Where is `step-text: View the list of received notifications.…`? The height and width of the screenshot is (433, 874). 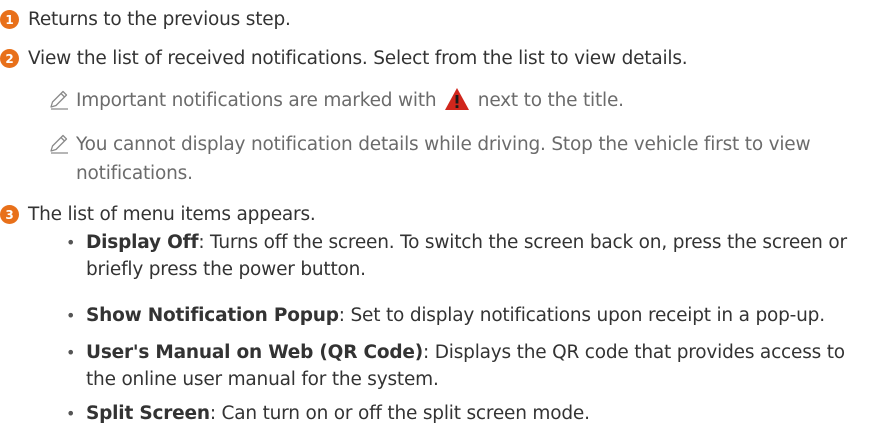
step-text: View the list of received notifications.… is located at coordinates (358, 58).